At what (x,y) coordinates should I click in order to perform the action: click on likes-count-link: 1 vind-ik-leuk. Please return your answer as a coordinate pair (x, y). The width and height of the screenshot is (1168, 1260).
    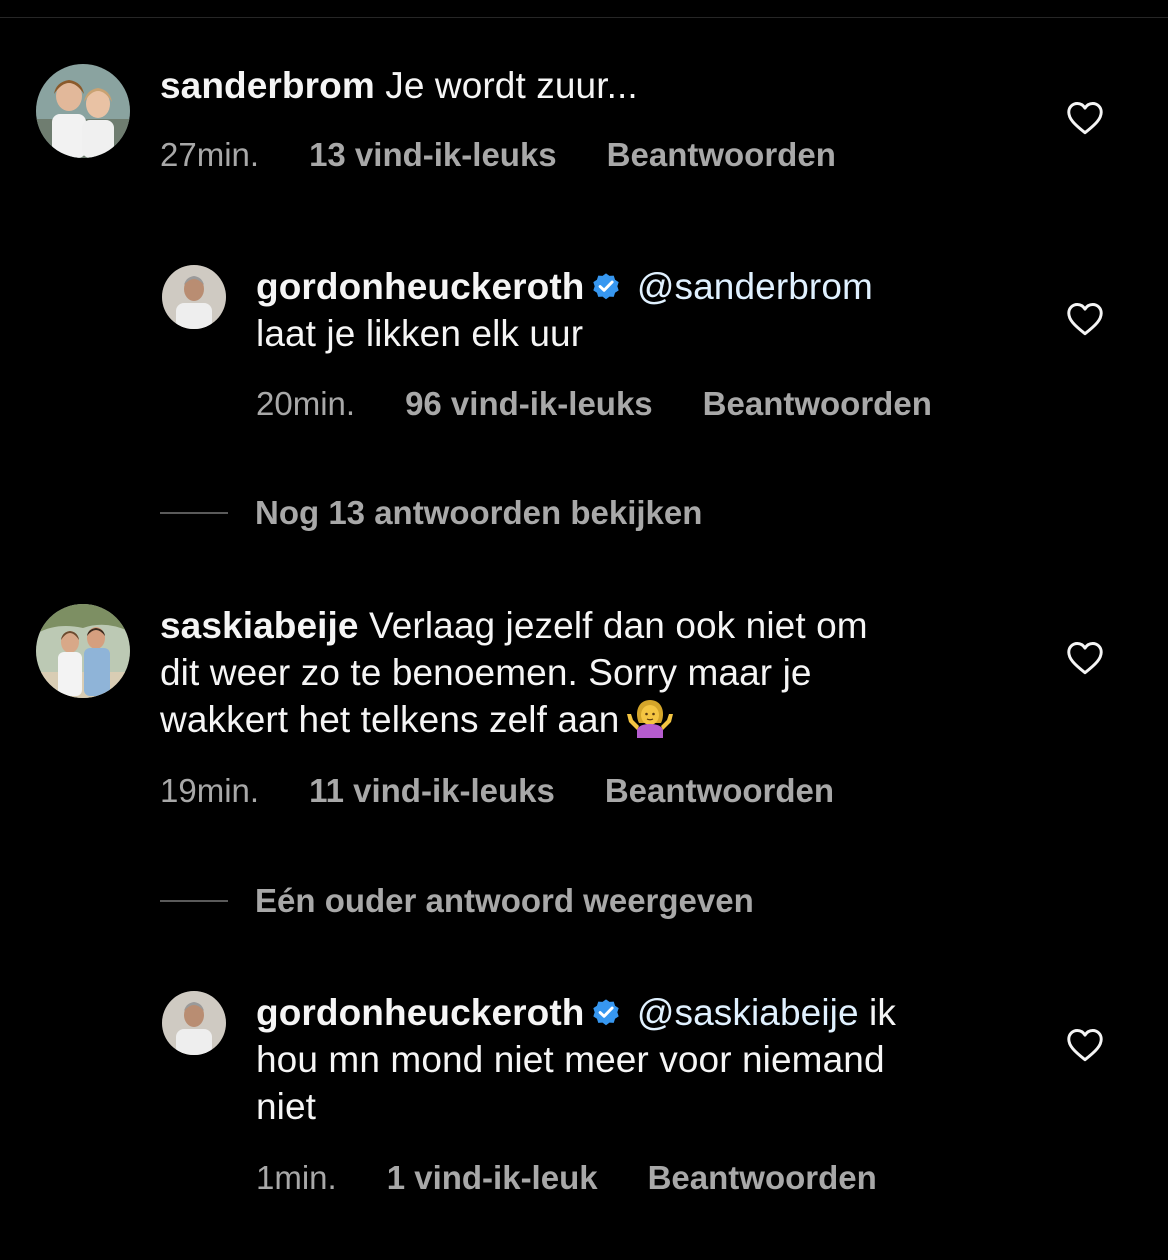
    Looking at the image, I should click on (492, 1178).